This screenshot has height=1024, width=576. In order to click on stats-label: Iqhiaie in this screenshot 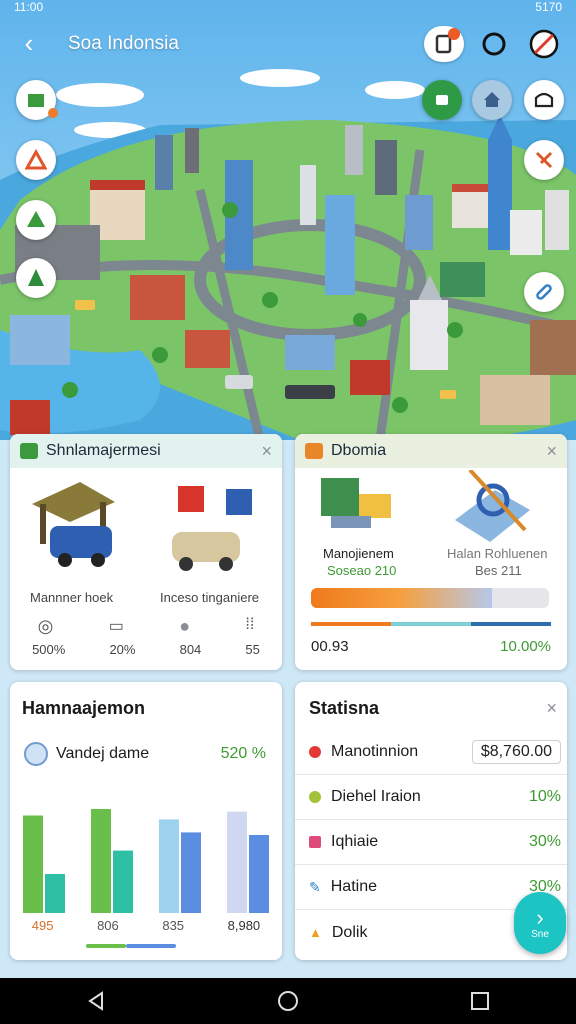, I will do `click(355, 841)`.